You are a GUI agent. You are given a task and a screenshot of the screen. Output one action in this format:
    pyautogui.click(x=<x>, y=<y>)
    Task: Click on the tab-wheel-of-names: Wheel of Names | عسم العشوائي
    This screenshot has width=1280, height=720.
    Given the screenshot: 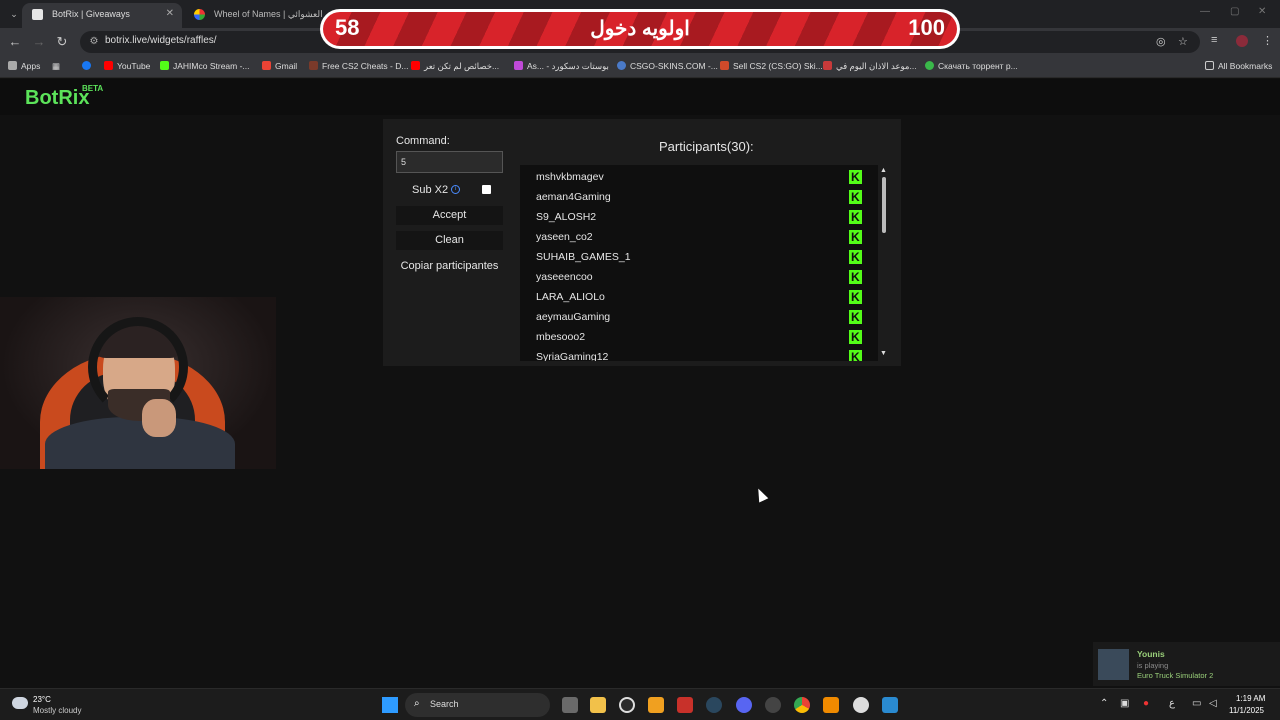 What is the action you would take?
    pyautogui.click(x=259, y=15)
    